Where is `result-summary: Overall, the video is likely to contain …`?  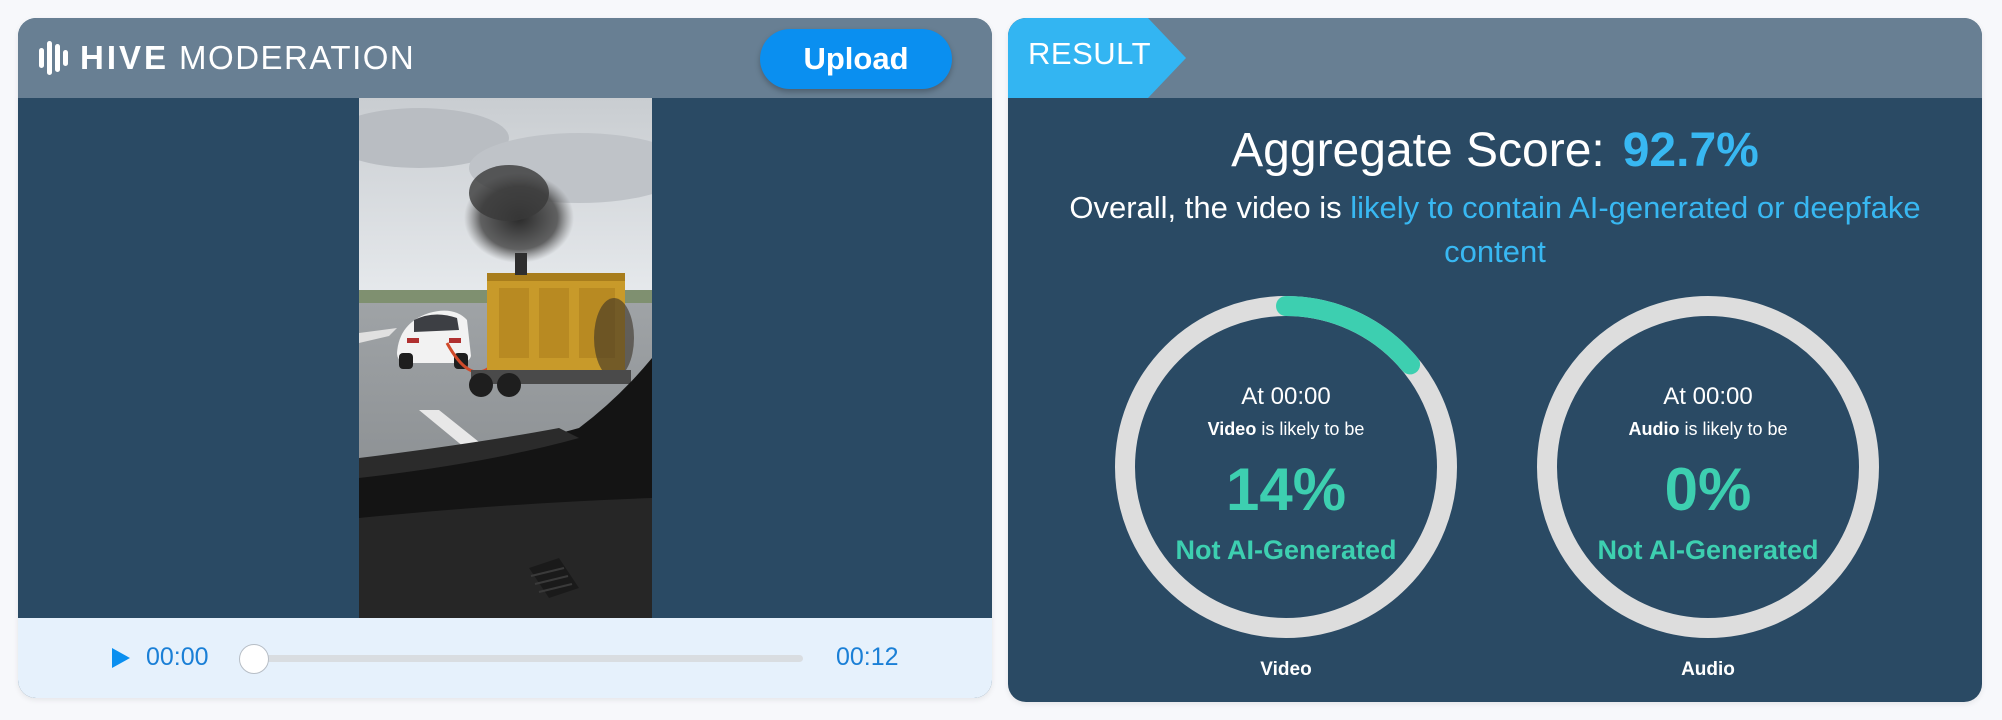
result-summary: Overall, the video is likely to contain … is located at coordinates (1495, 230).